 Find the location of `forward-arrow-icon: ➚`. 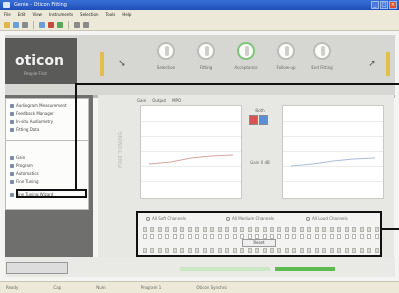

forward-arrow-icon: ➚ is located at coordinates (372, 64).